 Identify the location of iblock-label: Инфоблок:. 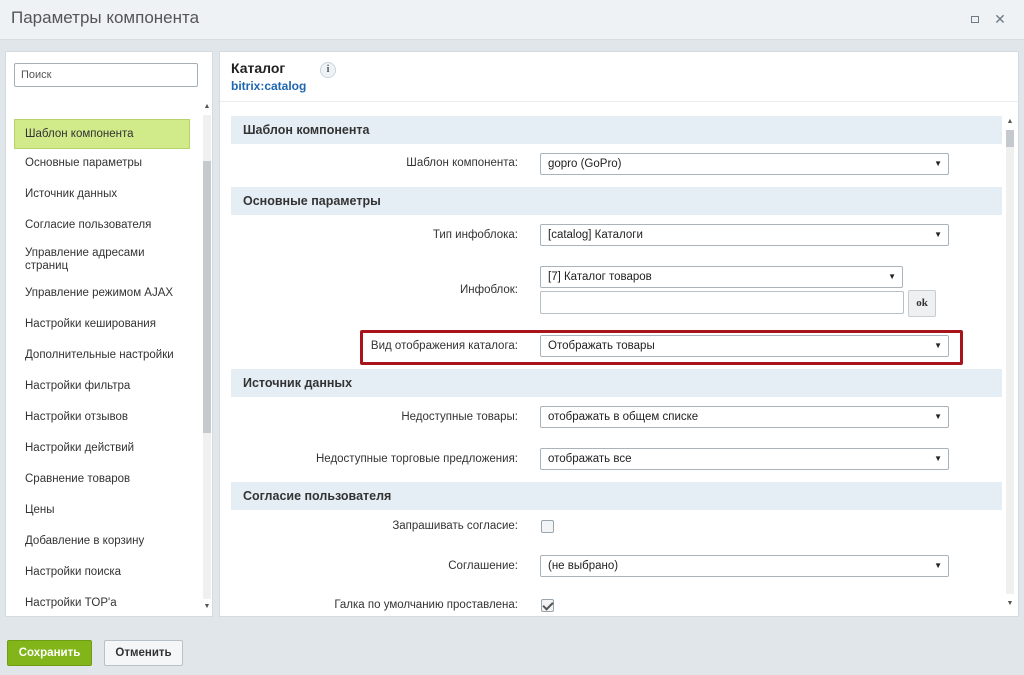
(488, 290).